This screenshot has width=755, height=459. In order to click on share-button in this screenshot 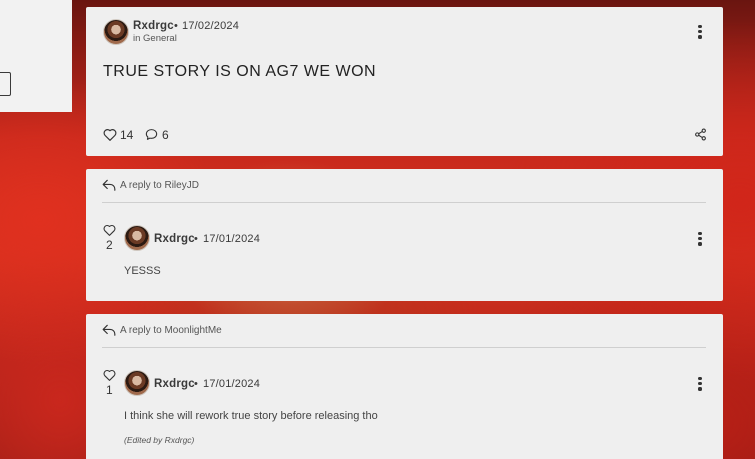, I will do `click(700, 134)`.